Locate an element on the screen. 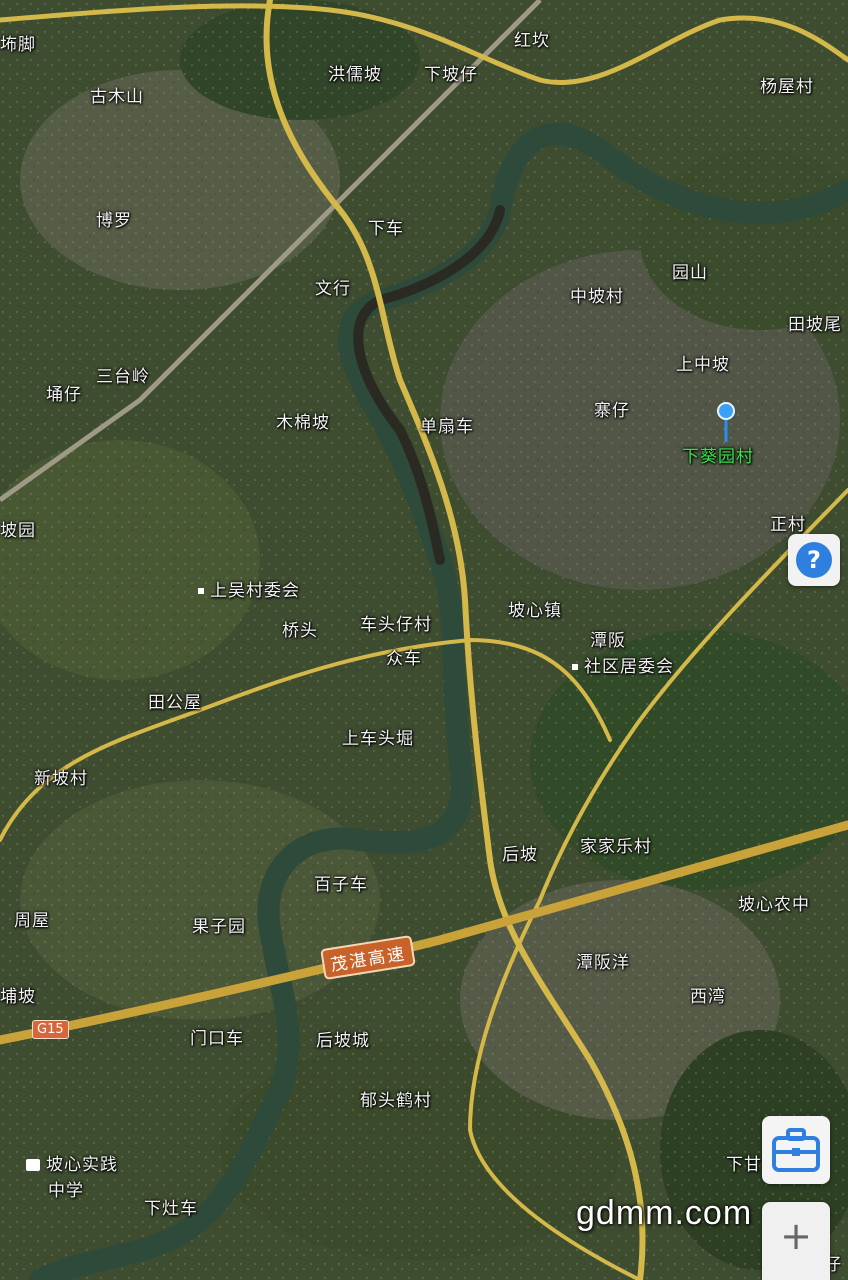 This screenshot has height=1280, width=848. place-label: 下车 is located at coordinates (386, 229).